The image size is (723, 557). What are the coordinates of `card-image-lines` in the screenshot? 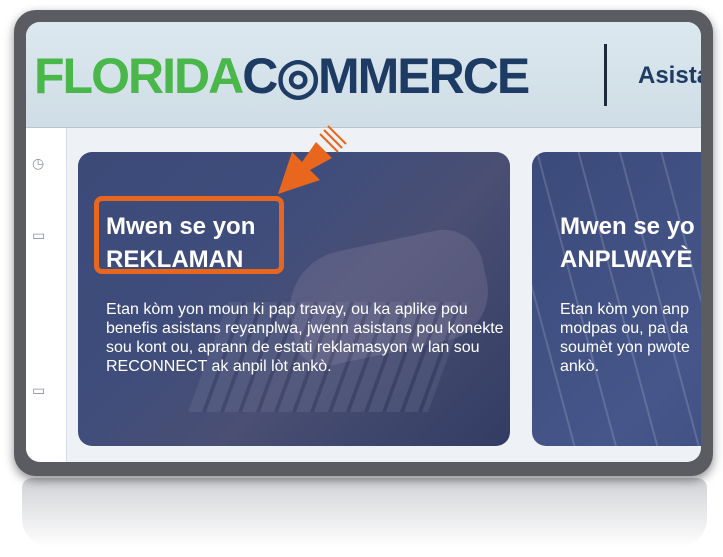 It's located at (616, 299).